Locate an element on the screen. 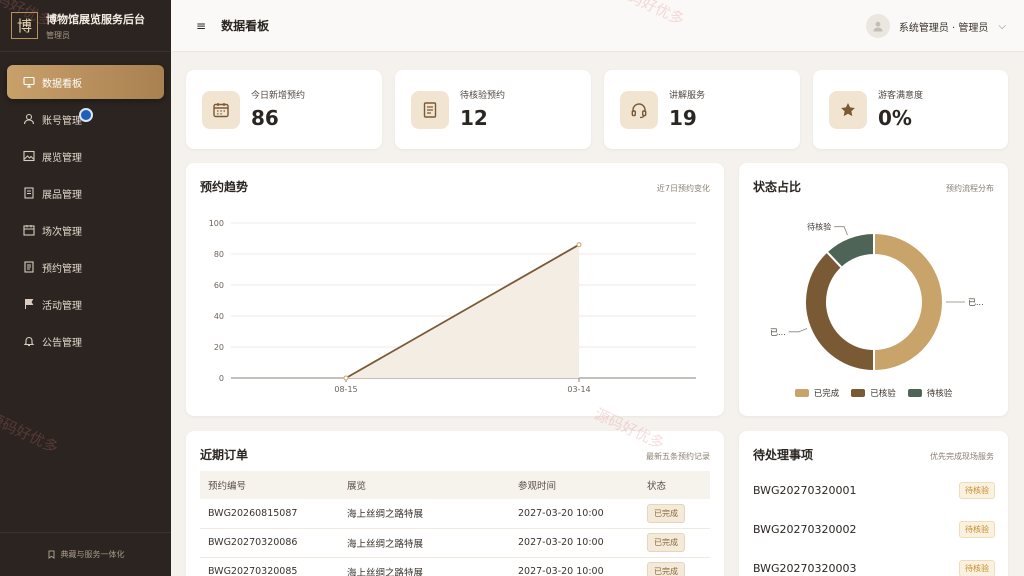 This screenshot has width=1024, height=576. legend-item: 已核验 is located at coordinates (873, 393).